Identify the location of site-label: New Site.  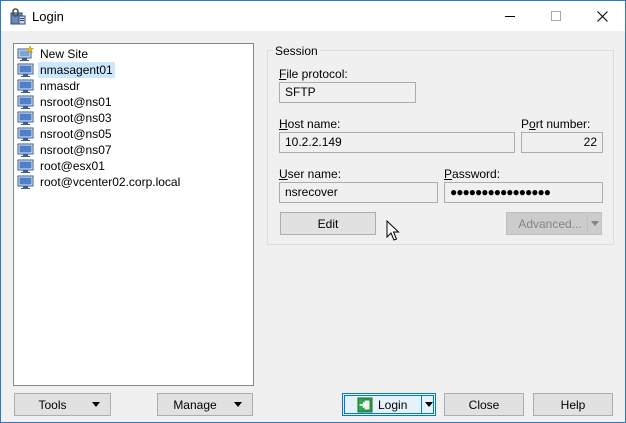
(64, 54).